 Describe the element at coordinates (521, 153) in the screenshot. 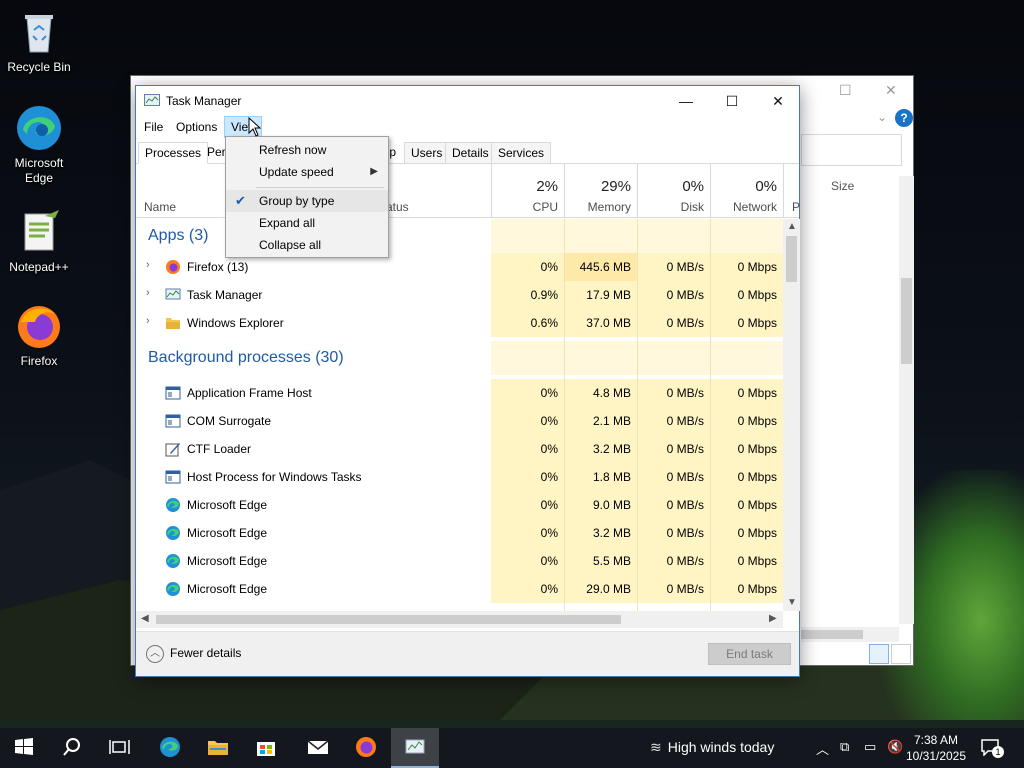

I see `tab-services: Services` at that location.